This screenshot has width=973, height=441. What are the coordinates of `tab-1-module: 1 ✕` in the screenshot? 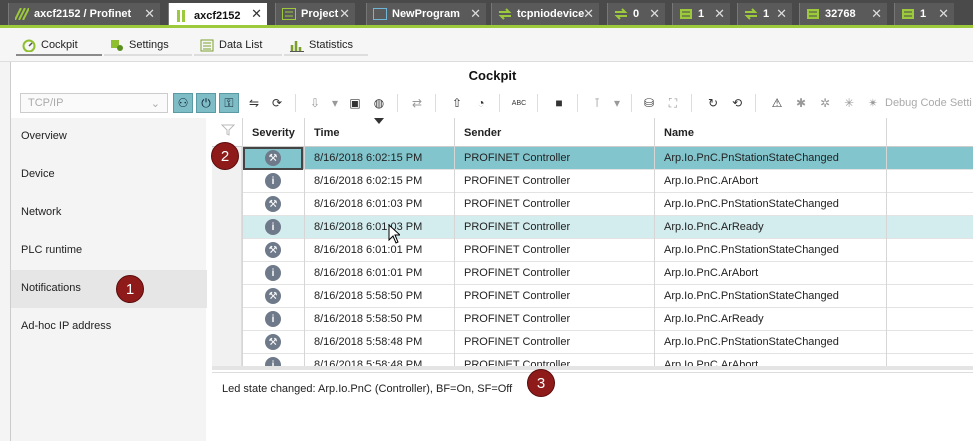 It's located at (924, 14).